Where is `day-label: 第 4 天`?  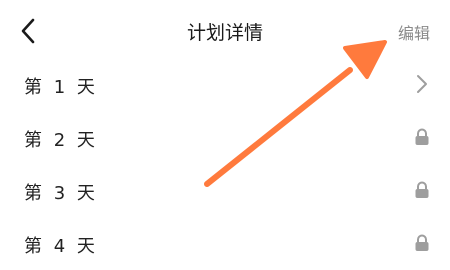 day-label: 第 4 天 is located at coordinates (61, 246).